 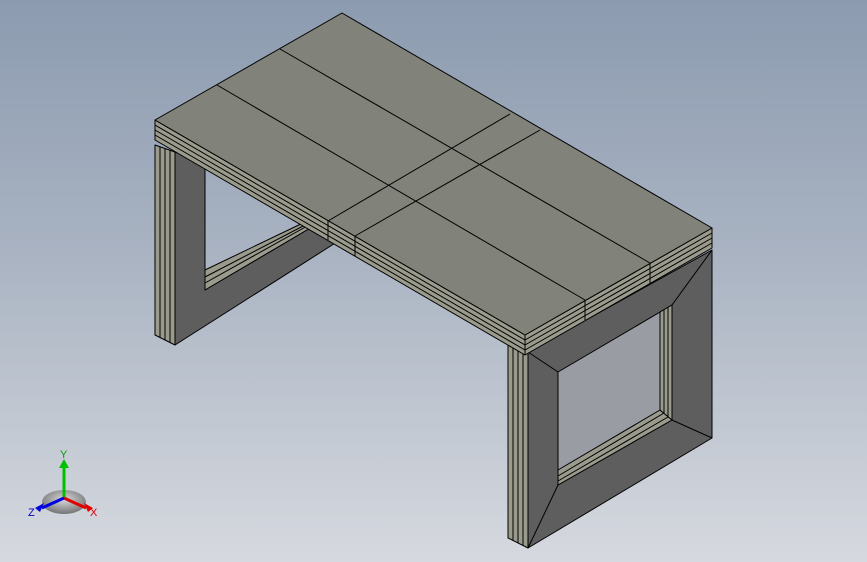 What do you see at coordinates (666, 362) in the screenshot?
I see `right-leg-opening-inner-side` at bounding box center [666, 362].